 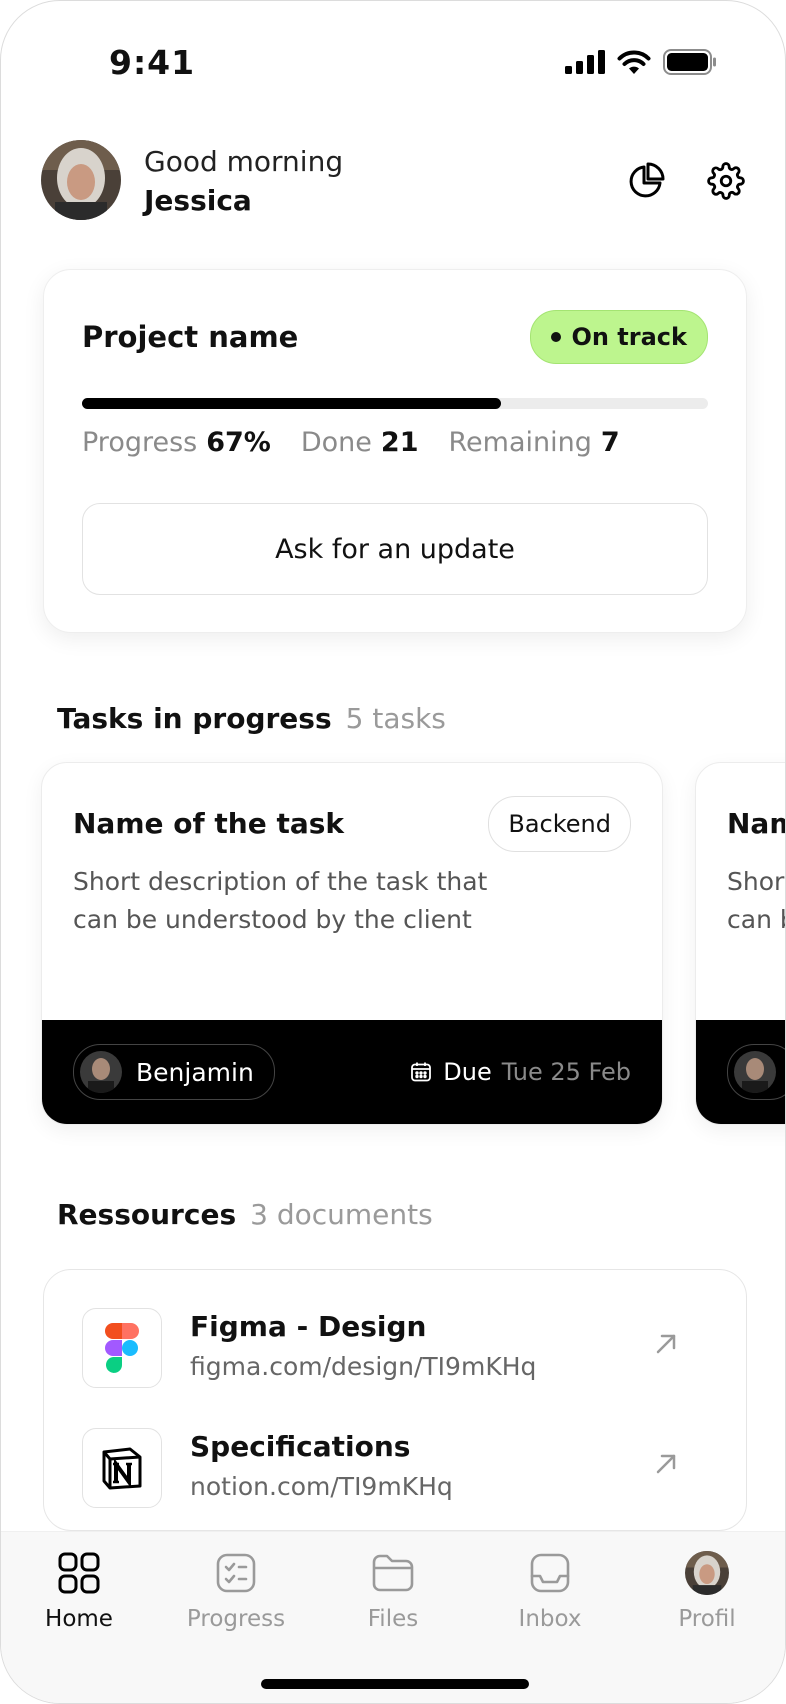 I want to click on tab-files: Files, so click(x=393, y=1587).